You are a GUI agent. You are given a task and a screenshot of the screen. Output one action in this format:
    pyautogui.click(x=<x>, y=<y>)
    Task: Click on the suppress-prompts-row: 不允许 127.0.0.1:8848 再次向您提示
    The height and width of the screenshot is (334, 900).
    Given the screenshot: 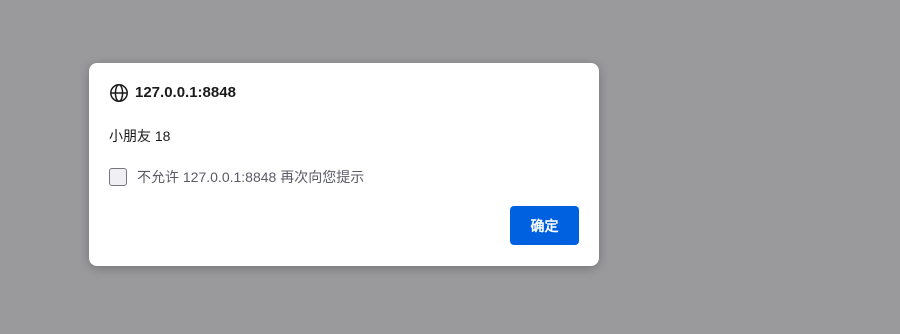 What is the action you would take?
    pyautogui.click(x=236, y=176)
    